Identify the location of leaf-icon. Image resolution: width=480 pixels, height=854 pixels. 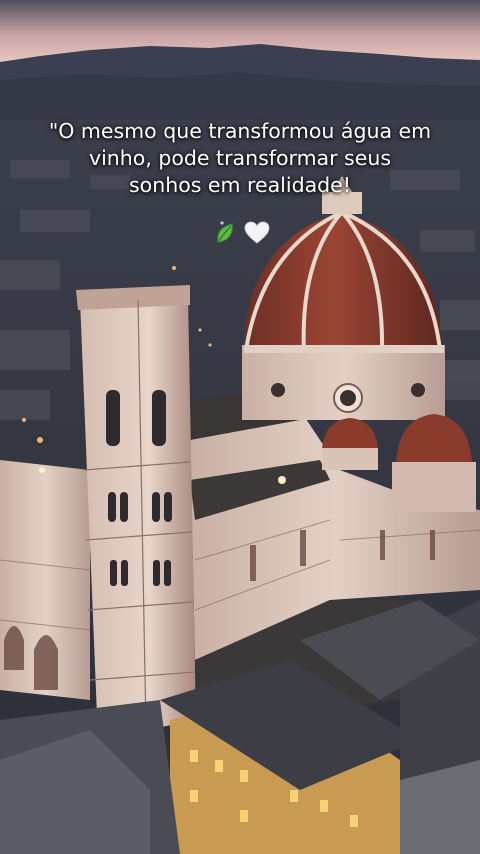
(225, 232).